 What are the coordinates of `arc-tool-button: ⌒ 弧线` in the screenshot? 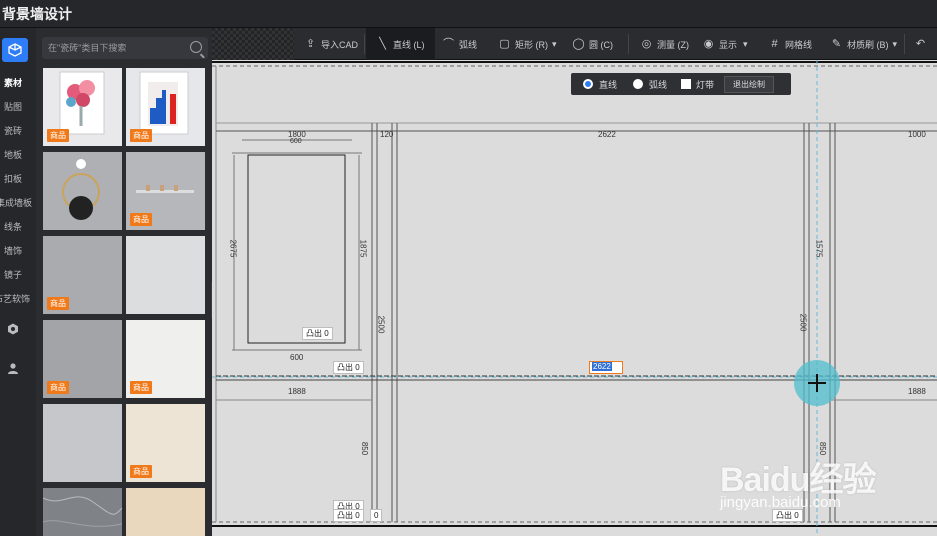 It's located at (459, 44).